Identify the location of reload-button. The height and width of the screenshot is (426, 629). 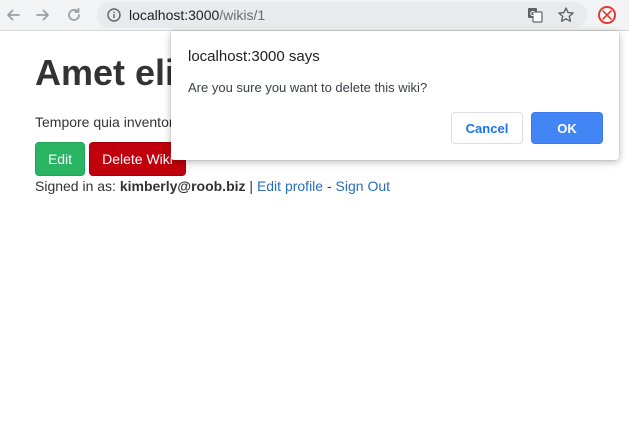
(74, 15).